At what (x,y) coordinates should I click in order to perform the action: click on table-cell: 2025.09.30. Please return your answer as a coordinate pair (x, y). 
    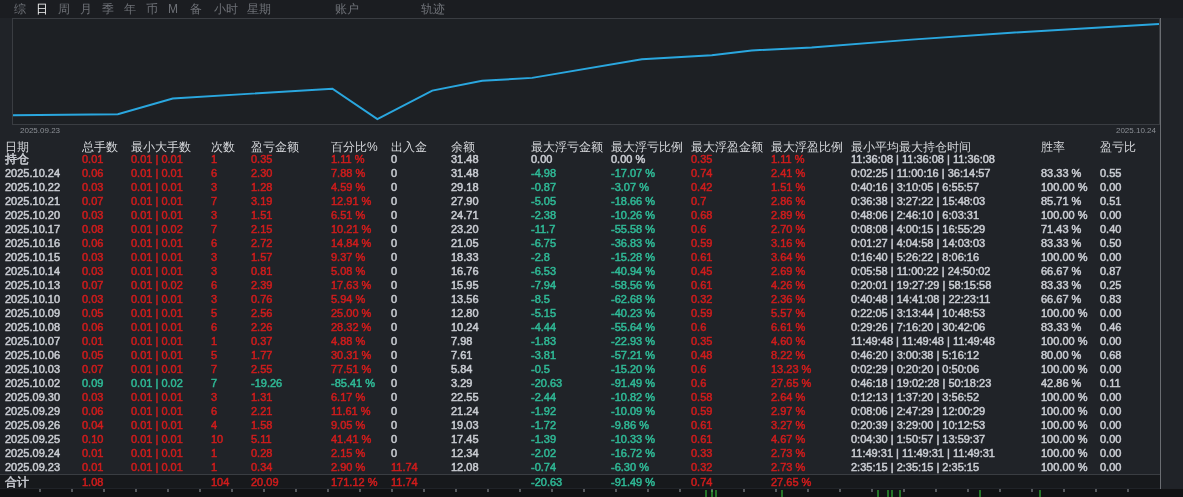
    Looking at the image, I should click on (33, 397).